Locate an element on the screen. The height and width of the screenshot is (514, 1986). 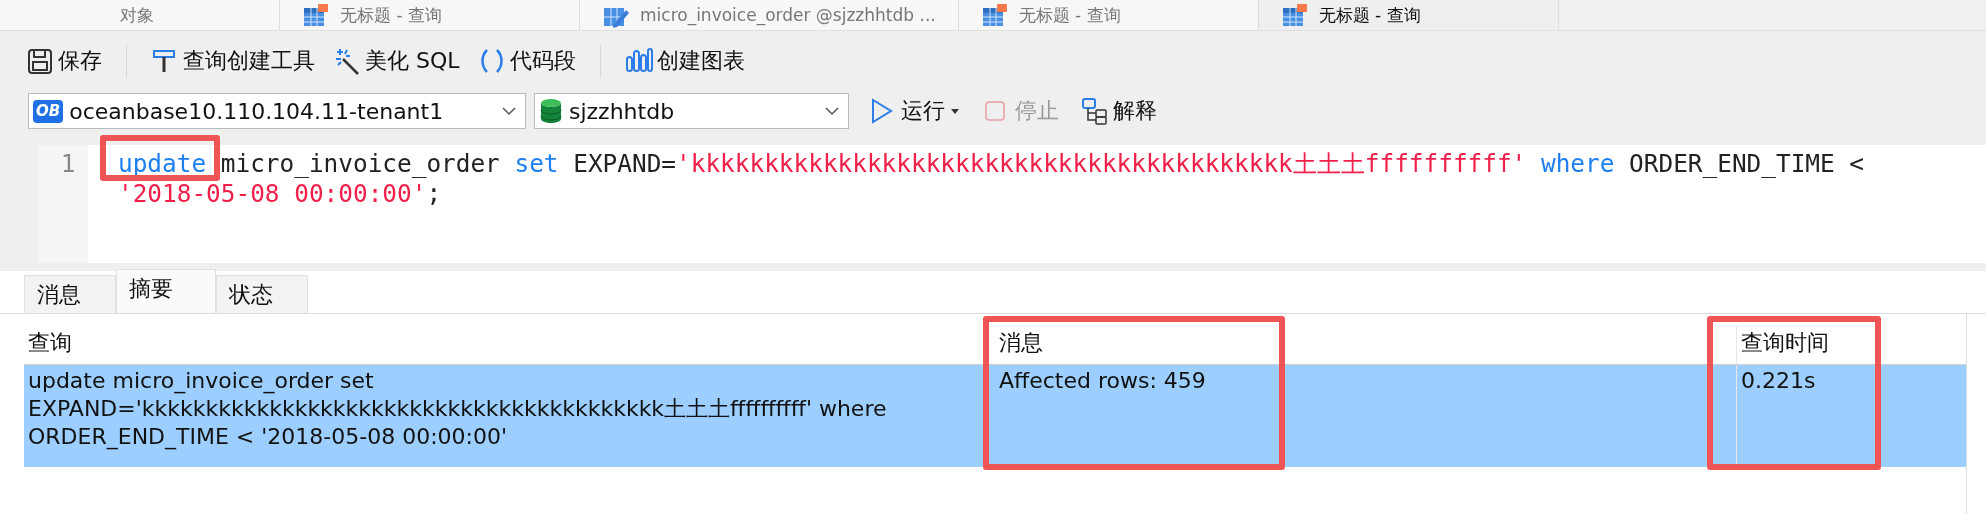
explain-button: 解释 is located at coordinates (1119, 111).